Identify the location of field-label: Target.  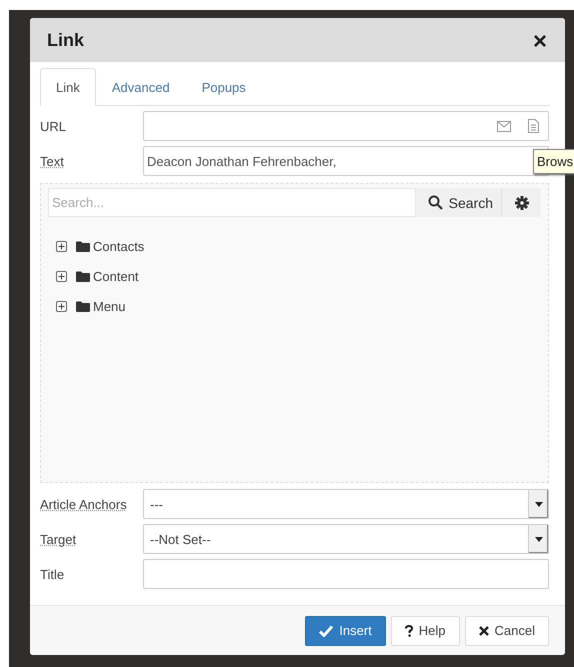
(59, 539).